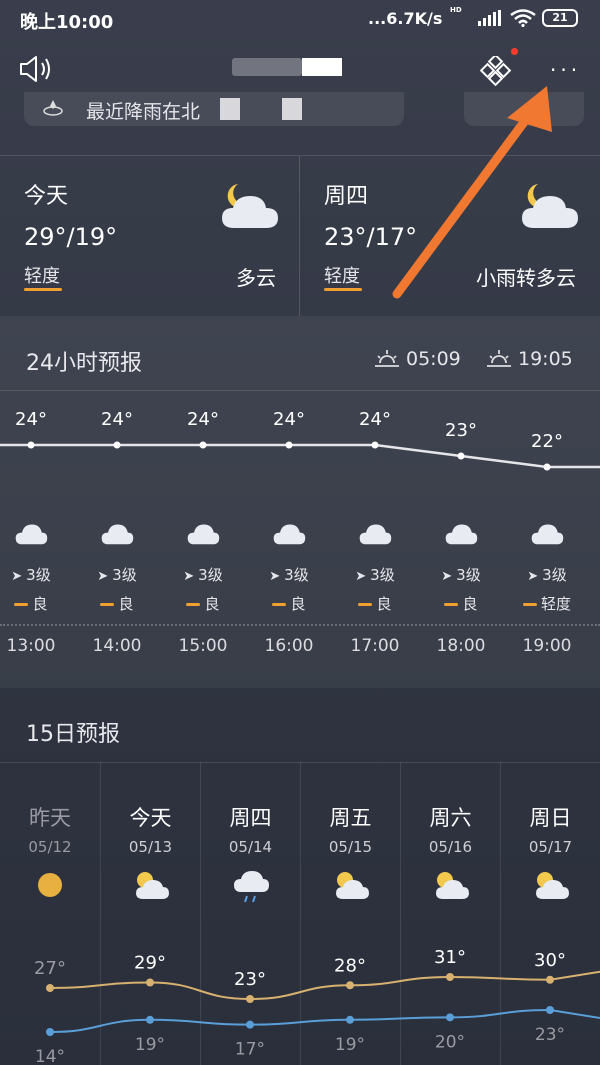 This screenshot has height=1065, width=600. I want to click on more-icon: ···, so click(565, 70).